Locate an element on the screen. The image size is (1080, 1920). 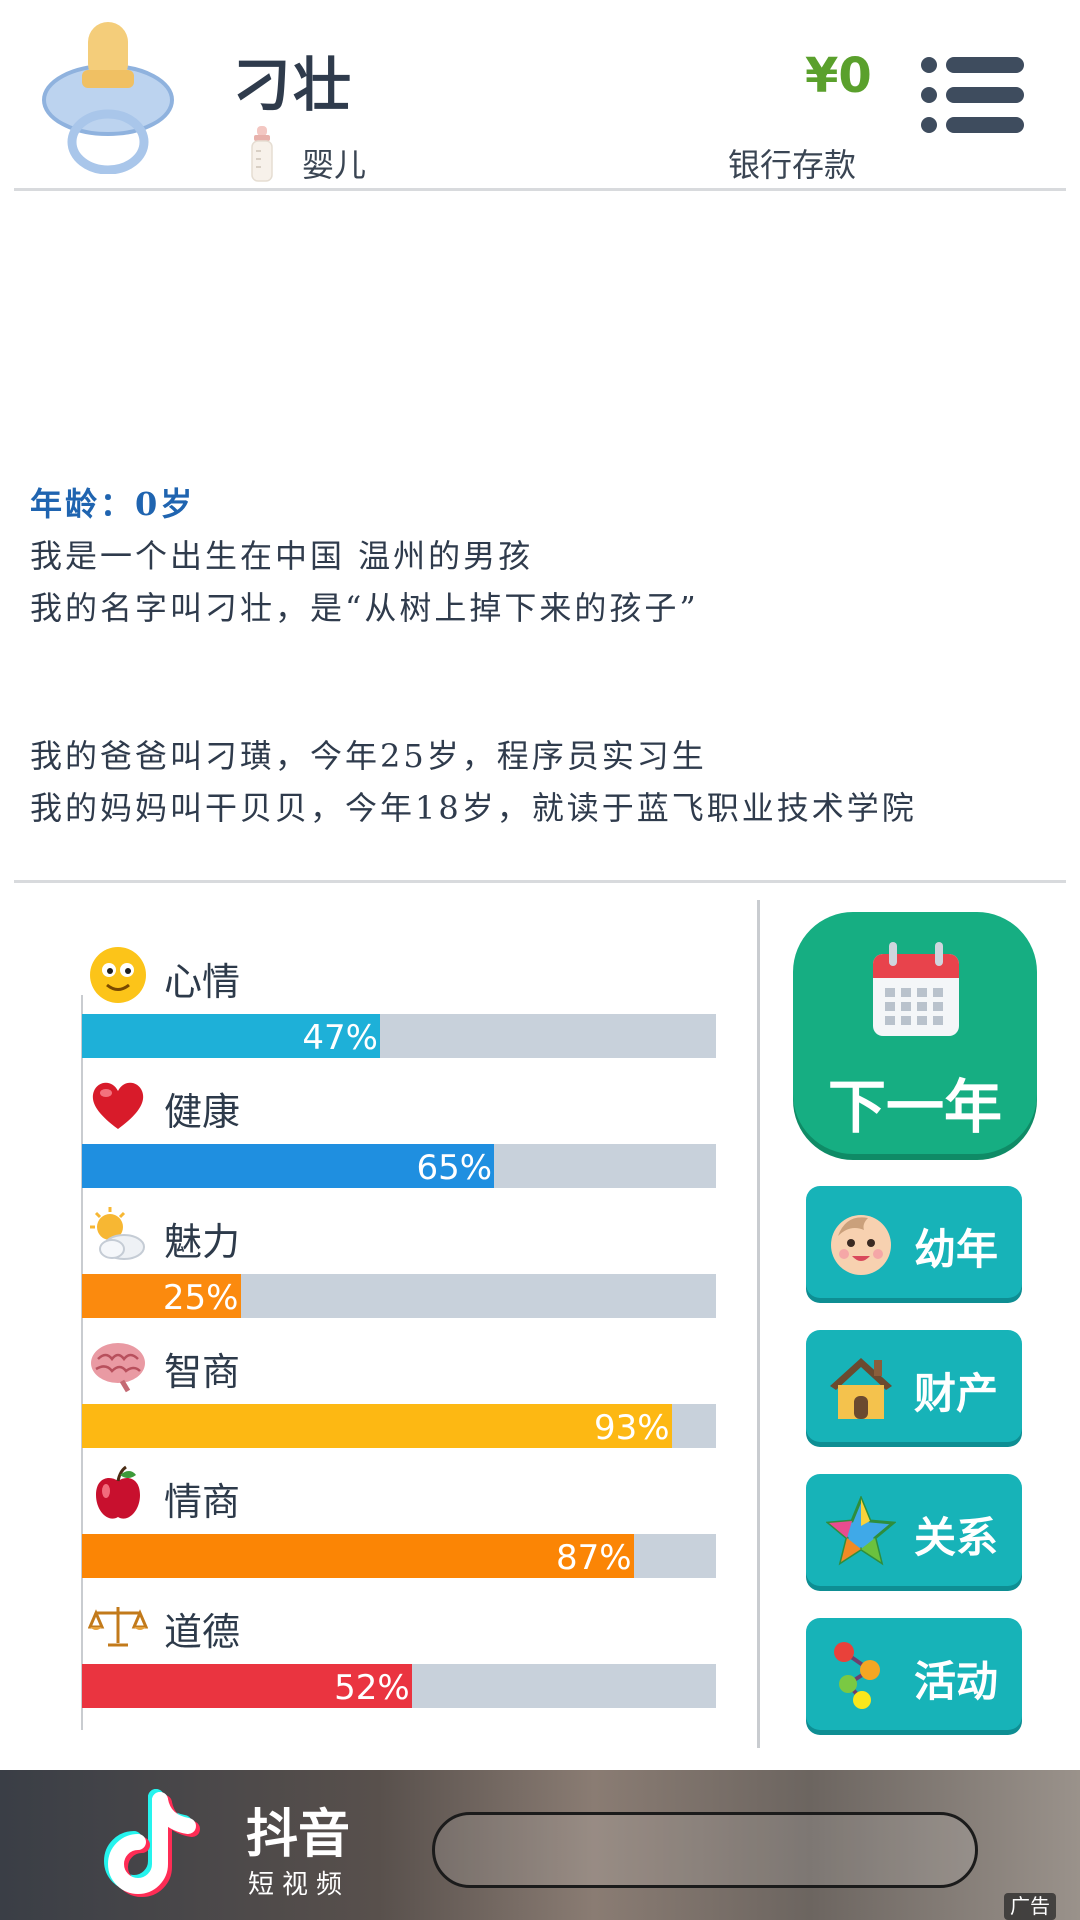
stat-row: 情商 87% is located at coordinates (399, 1521).